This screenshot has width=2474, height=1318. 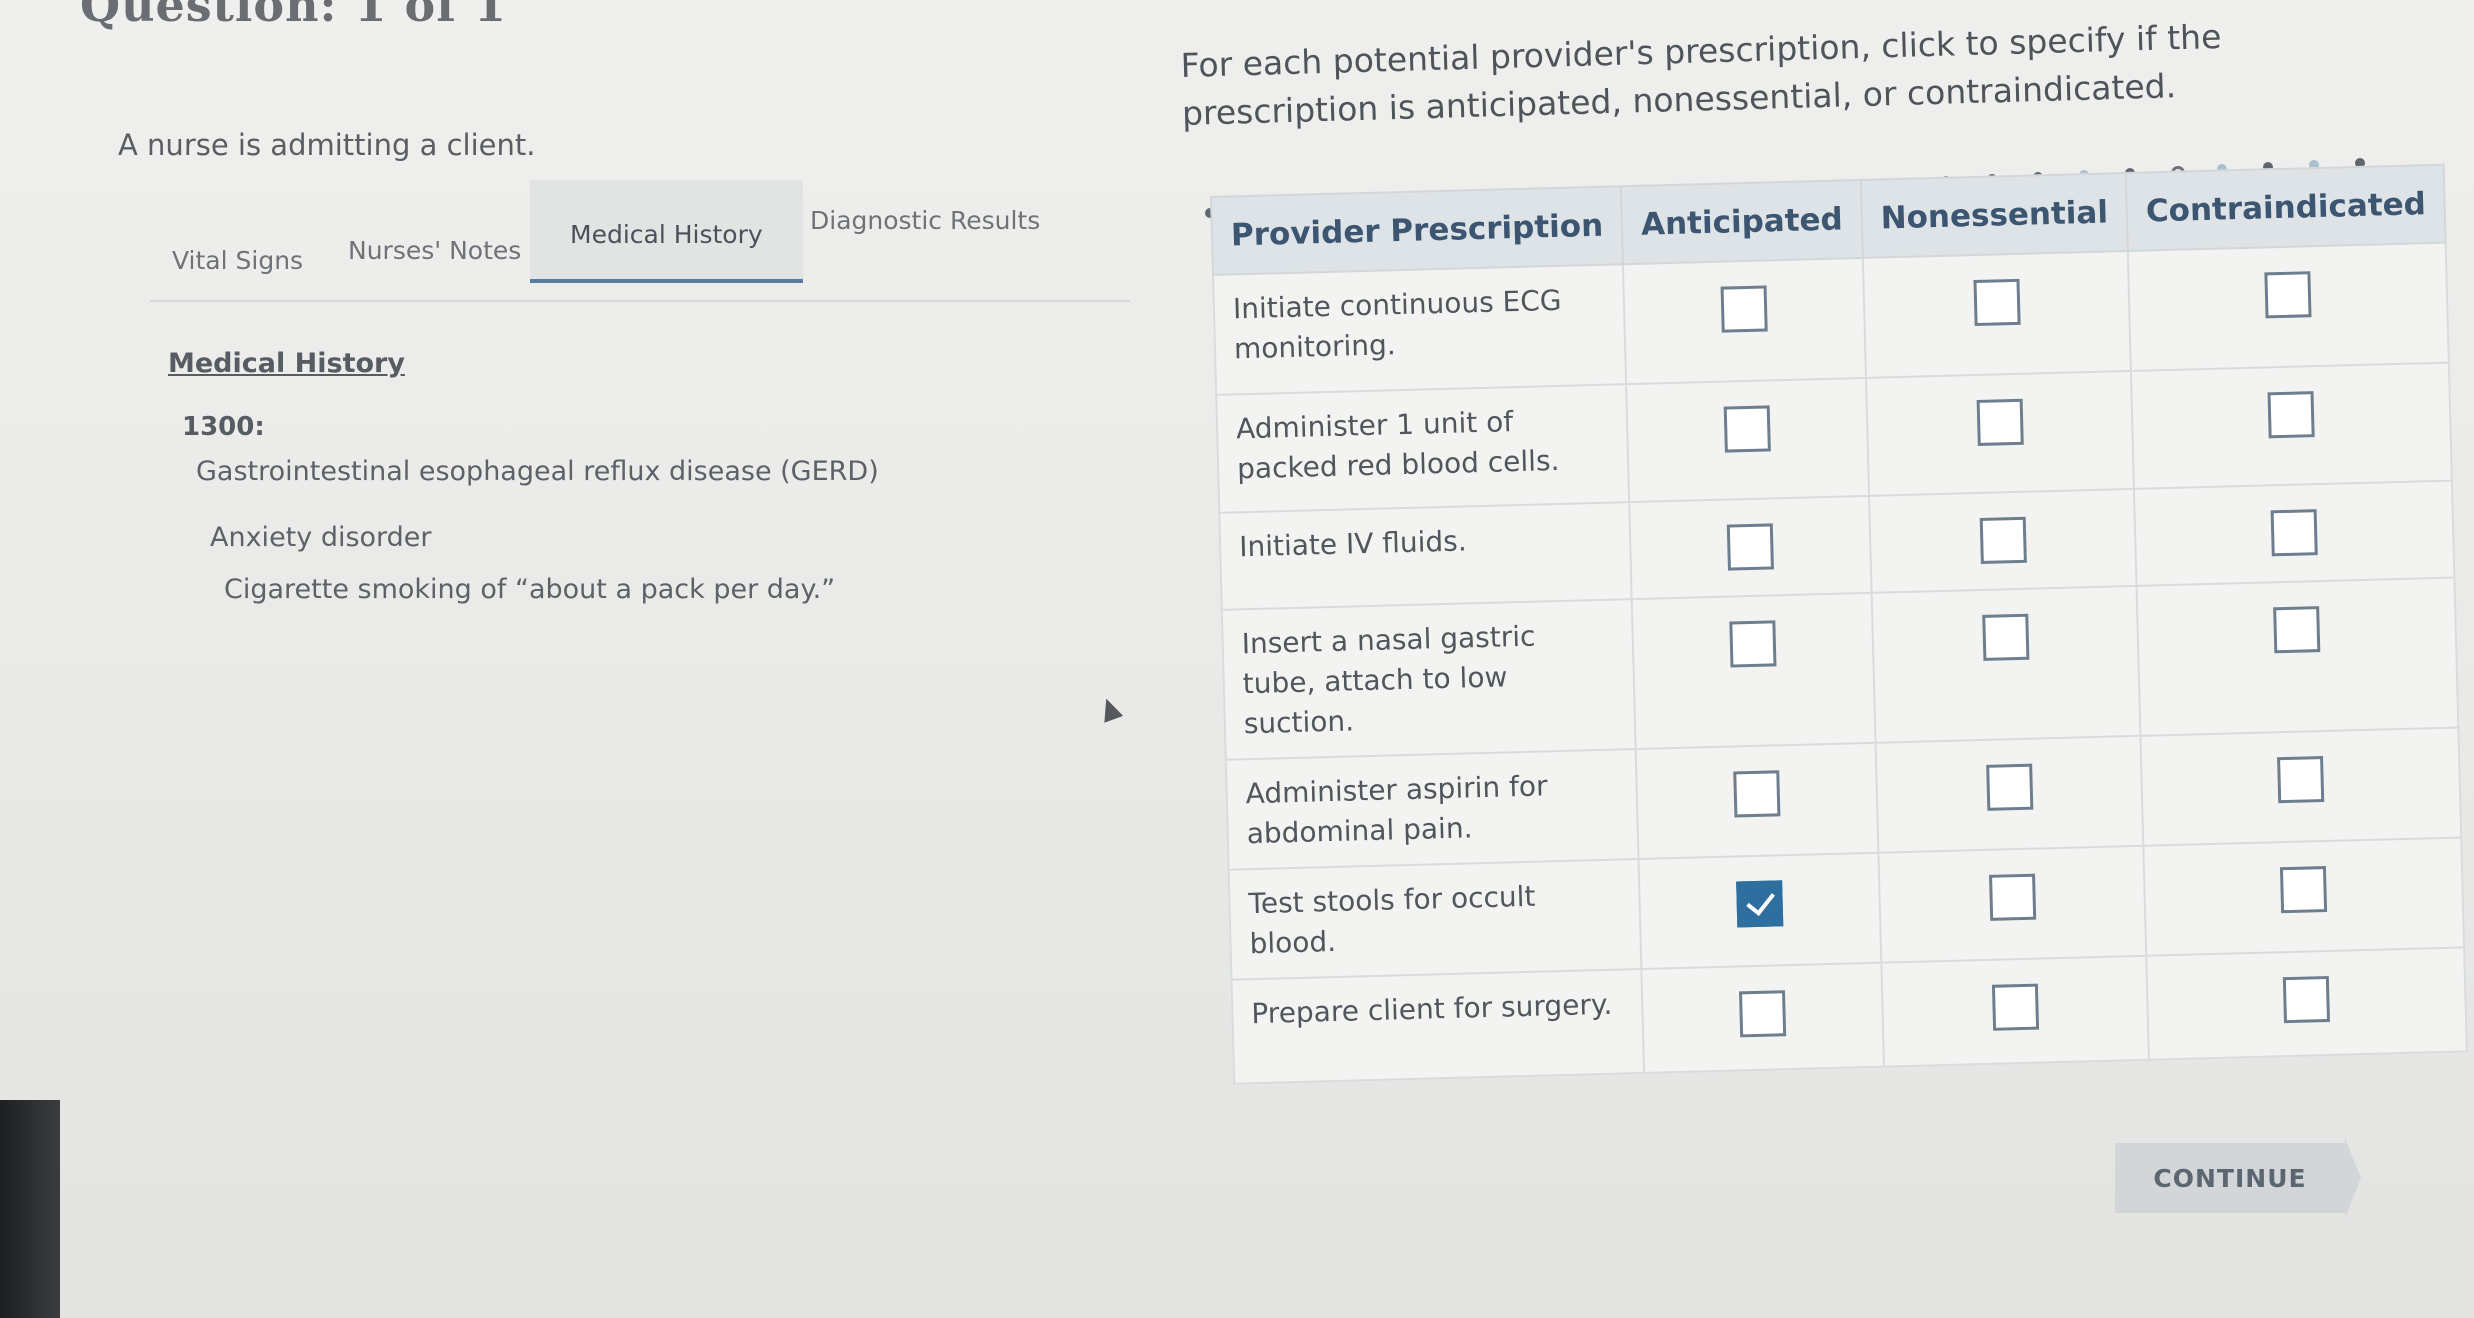 I want to click on tab-nurses-notes: Nurses' Notes, so click(x=434, y=250).